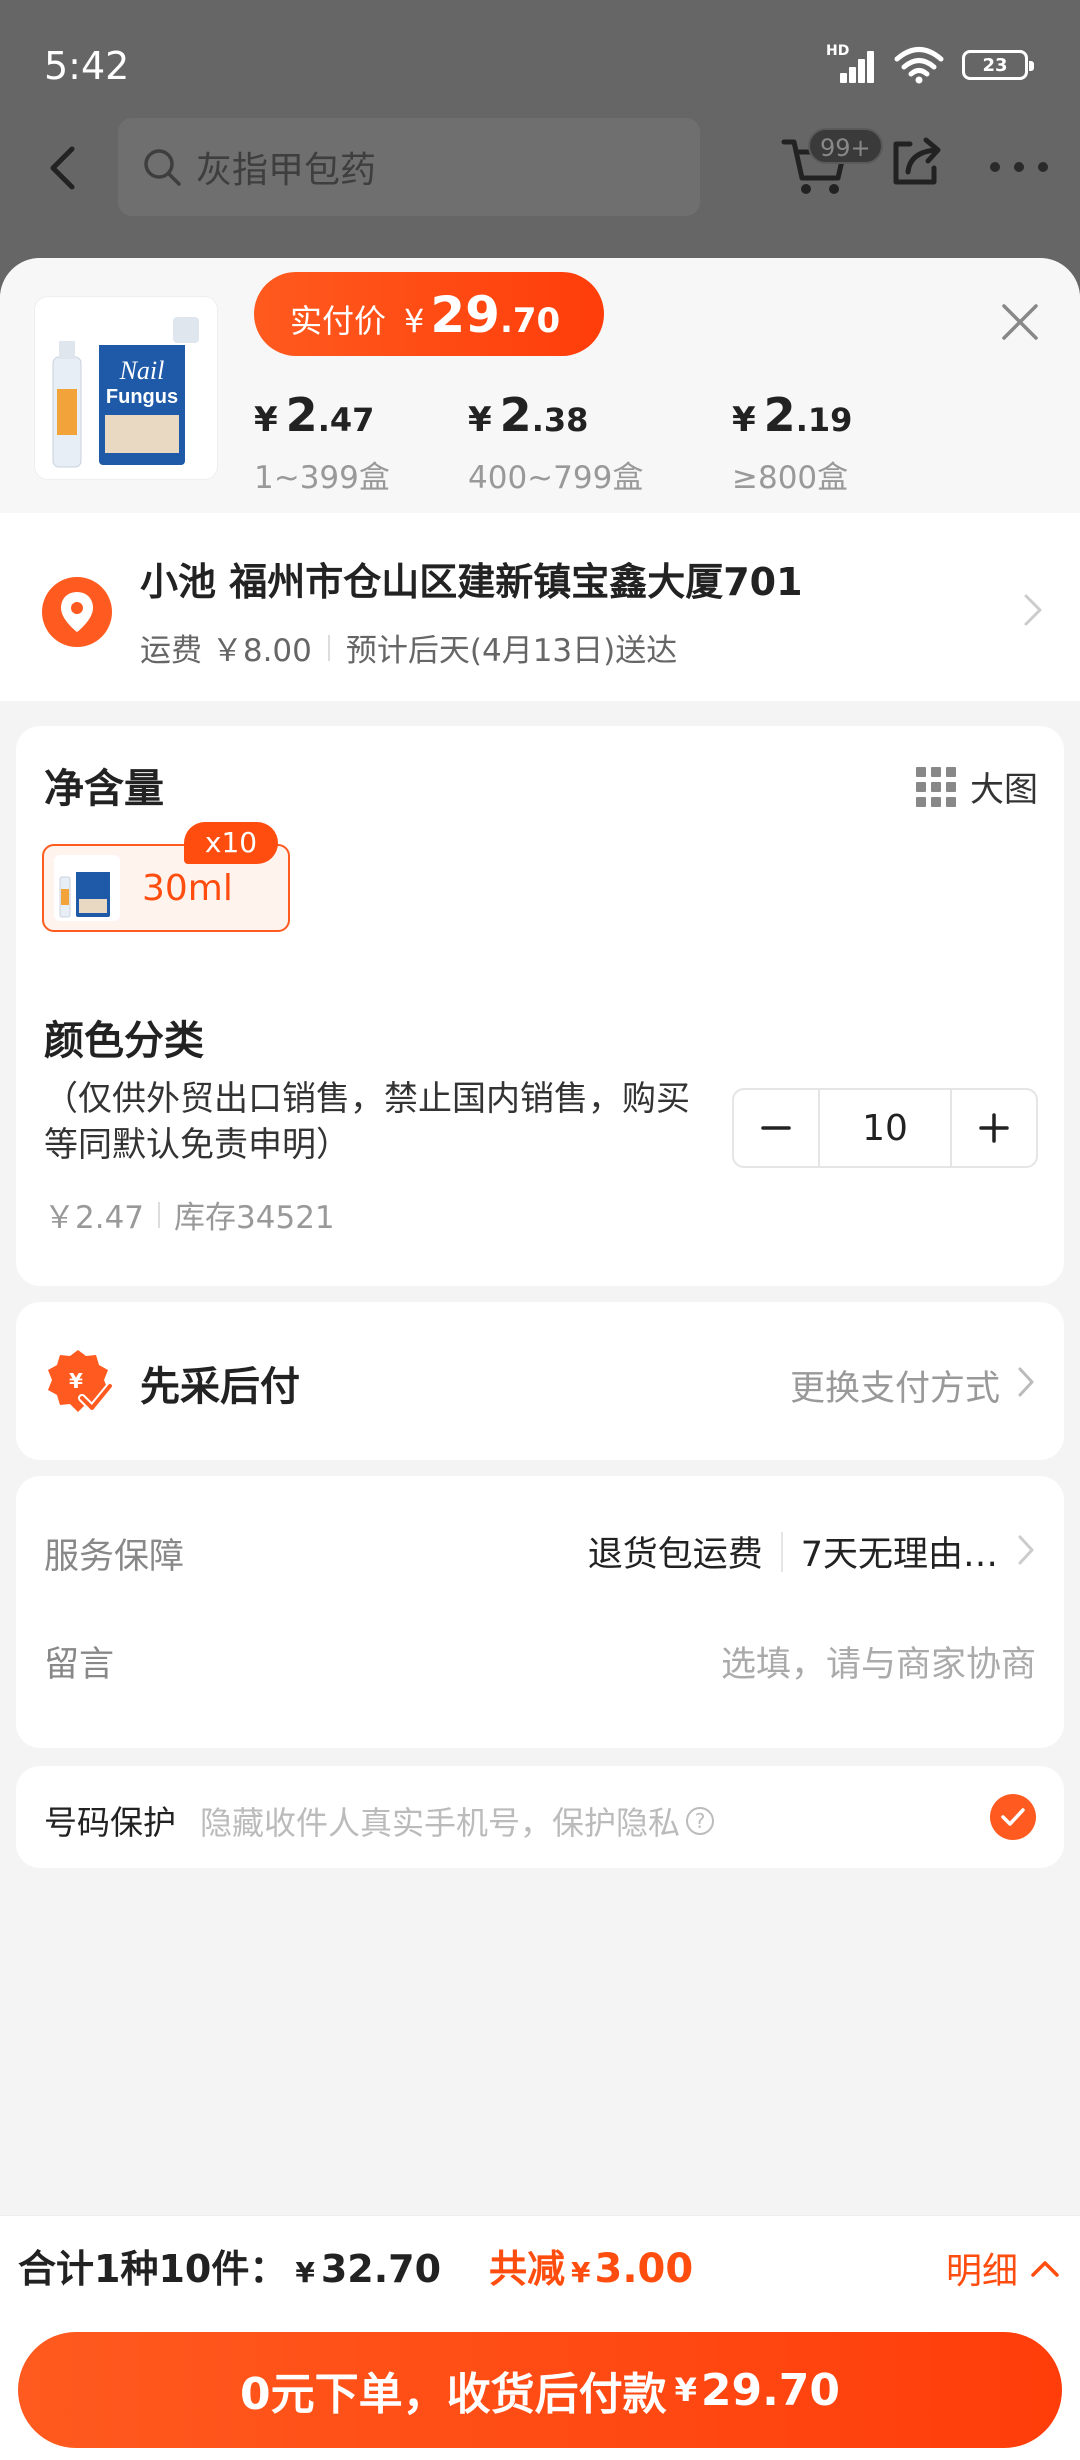  What do you see at coordinates (322, 478) in the screenshot?
I see `tier-range: 1~399盒` at bounding box center [322, 478].